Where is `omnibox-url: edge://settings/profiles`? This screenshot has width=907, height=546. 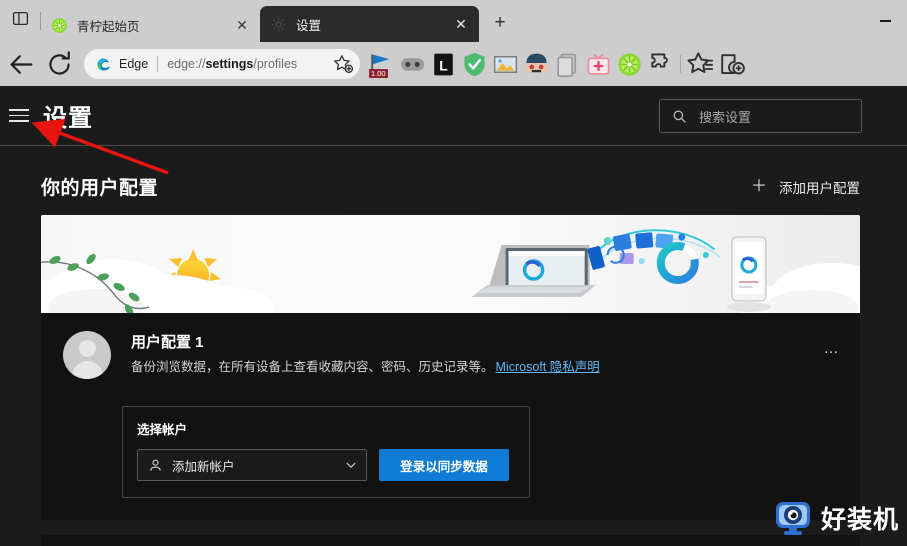
omnibox-url: edge://settings/profiles is located at coordinates (249, 64).